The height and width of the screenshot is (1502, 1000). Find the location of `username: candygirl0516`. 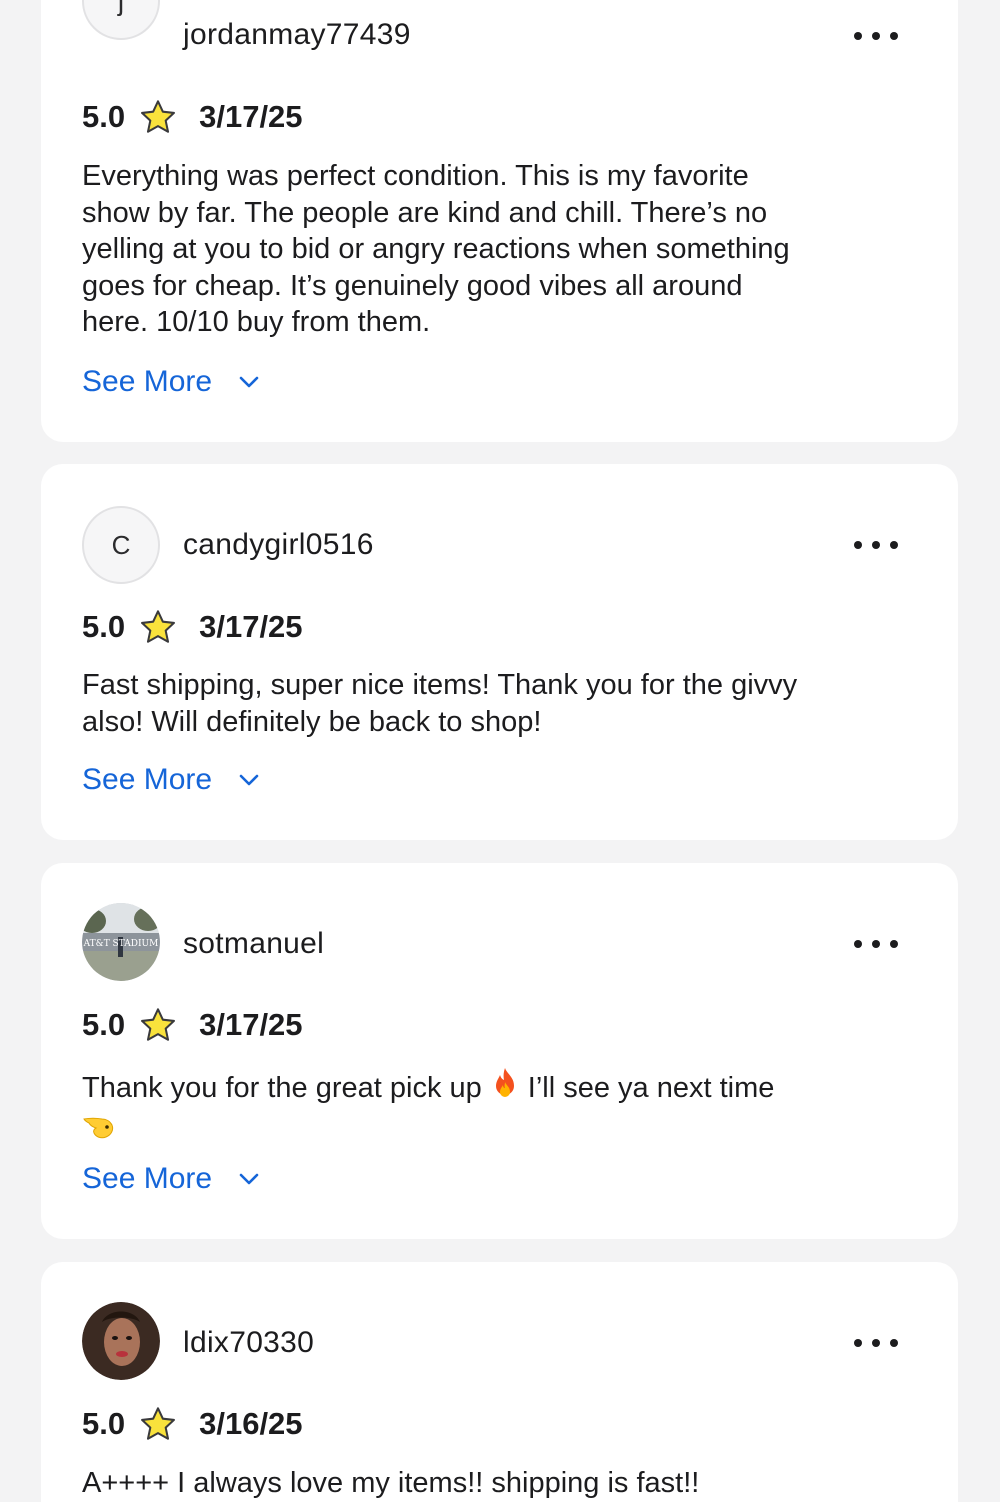

username: candygirl0516 is located at coordinates (278, 545).